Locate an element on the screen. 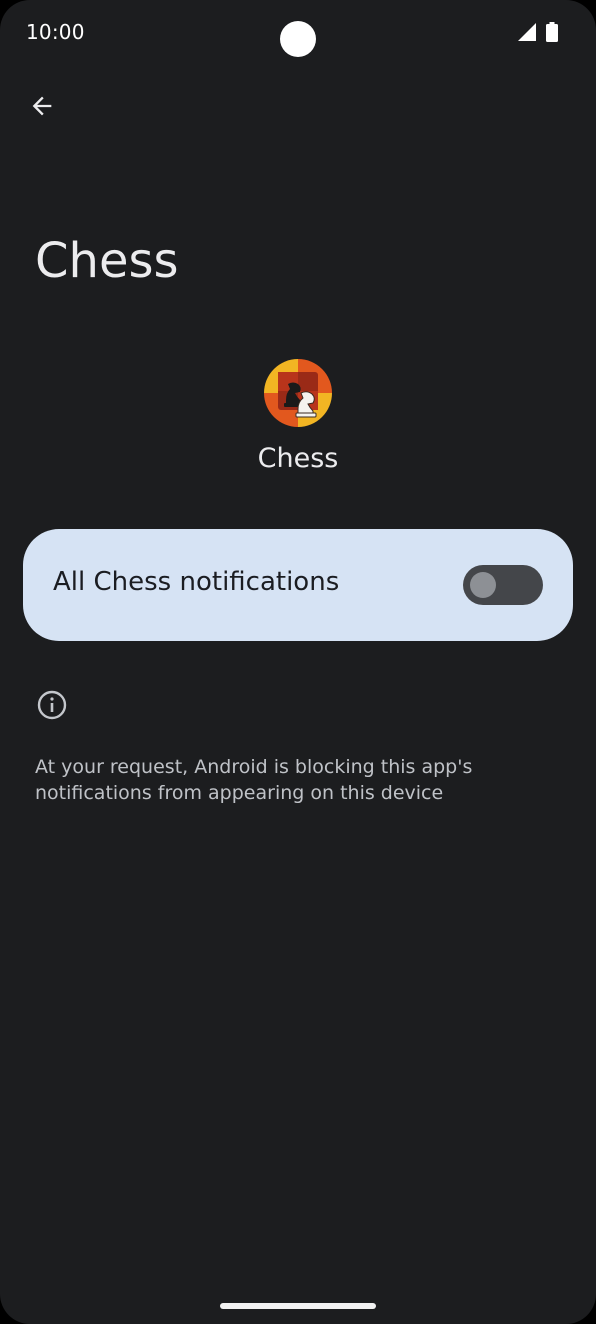 The image size is (596, 1324). info-icon is located at coordinates (52, 705).